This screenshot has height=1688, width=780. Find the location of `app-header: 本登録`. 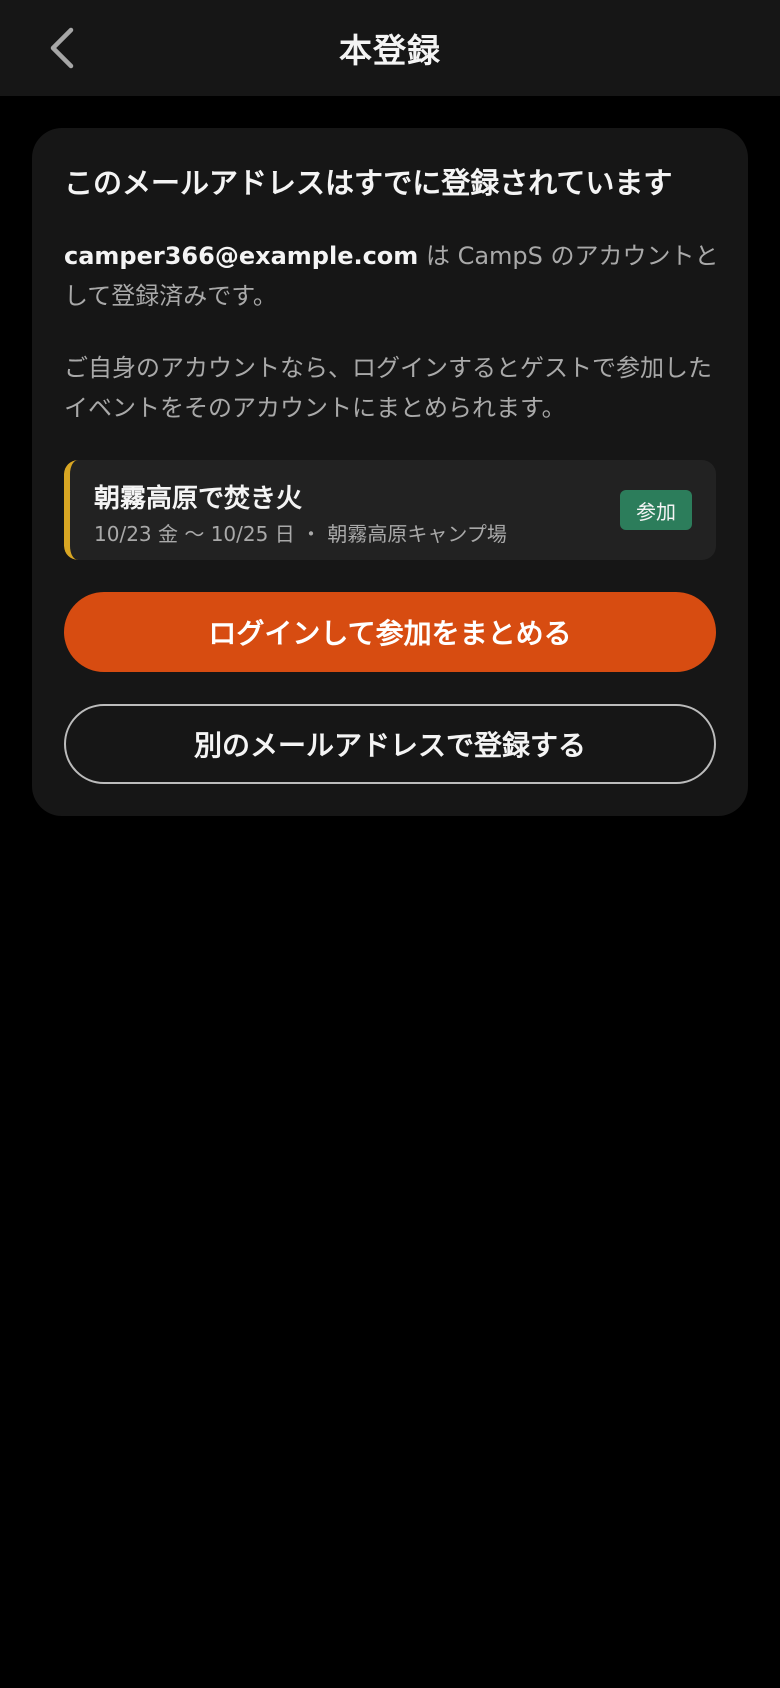

app-header: 本登録 is located at coordinates (390, 48).